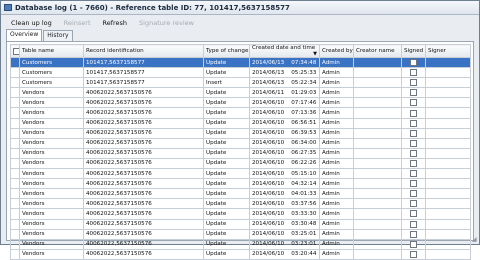 This screenshot has height=260, width=480. Describe the element at coordinates (284, 174) in the screenshot. I see `created-datetime-cell: 2014/06/10 05:15:10` at that location.